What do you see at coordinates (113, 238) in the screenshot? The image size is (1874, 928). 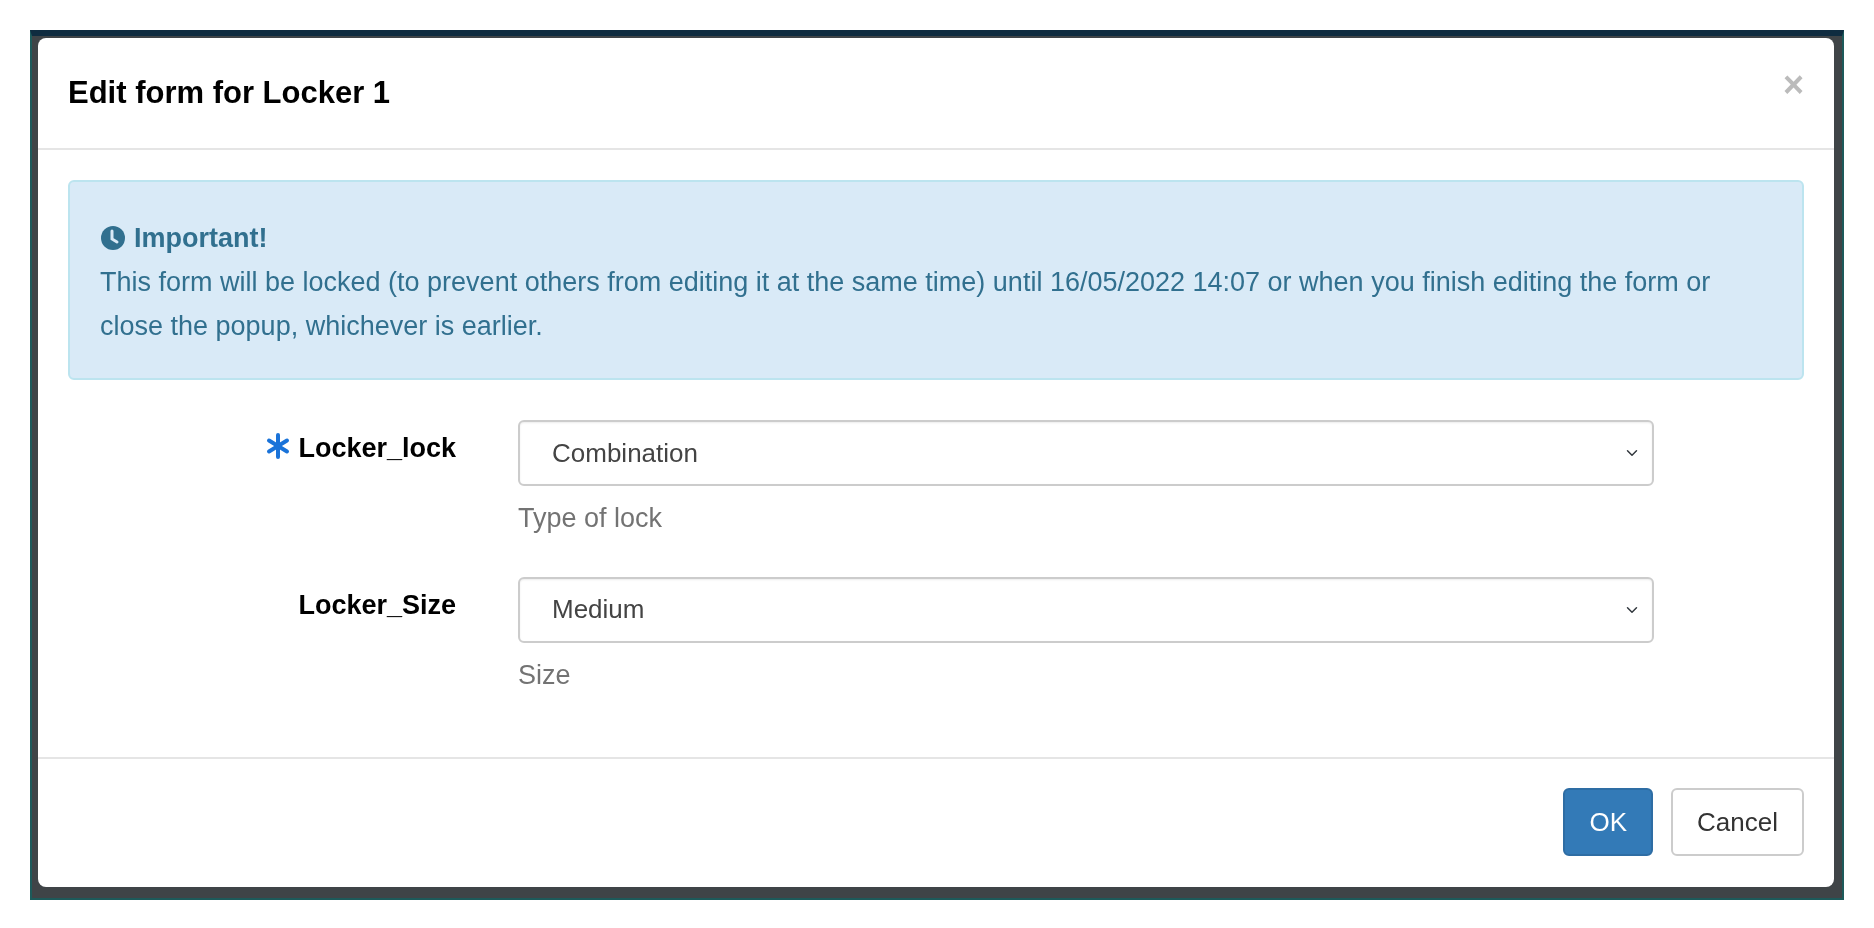 I see `clock-icon` at bounding box center [113, 238].